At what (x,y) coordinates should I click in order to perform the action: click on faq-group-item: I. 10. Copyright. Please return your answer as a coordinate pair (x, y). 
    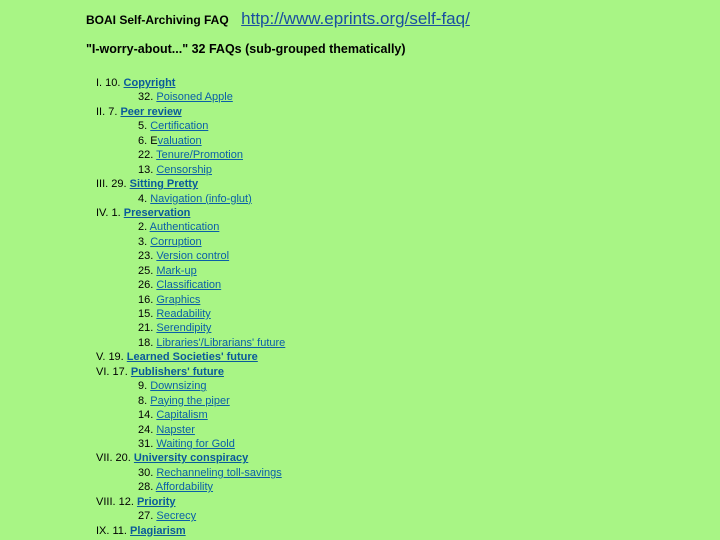
    Looking at the image, I should click on (190, 83).